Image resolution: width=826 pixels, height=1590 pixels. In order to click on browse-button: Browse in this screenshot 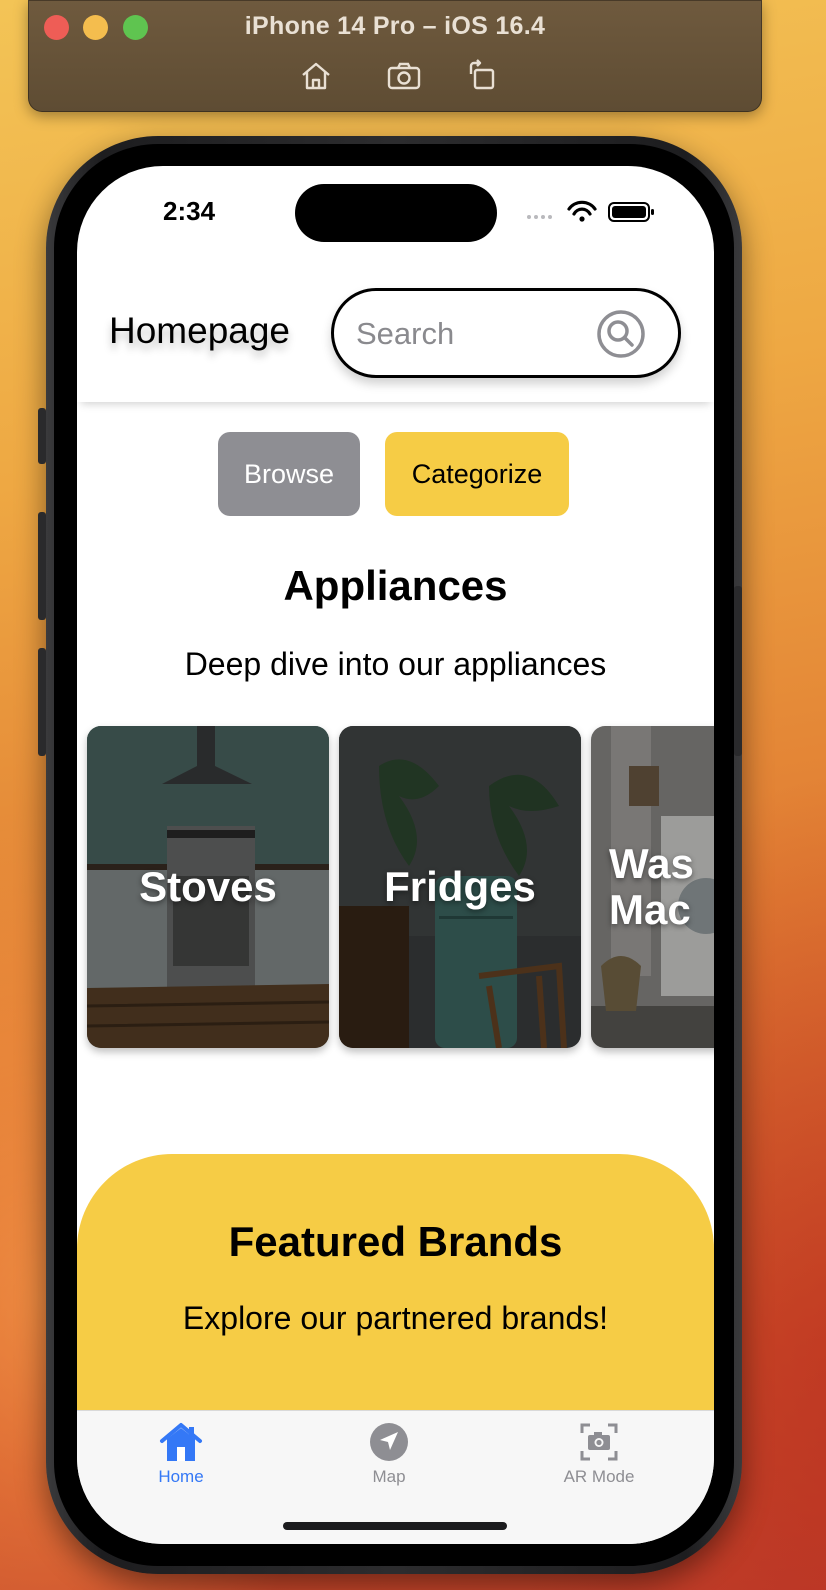, I will do `click(289, 474)`.